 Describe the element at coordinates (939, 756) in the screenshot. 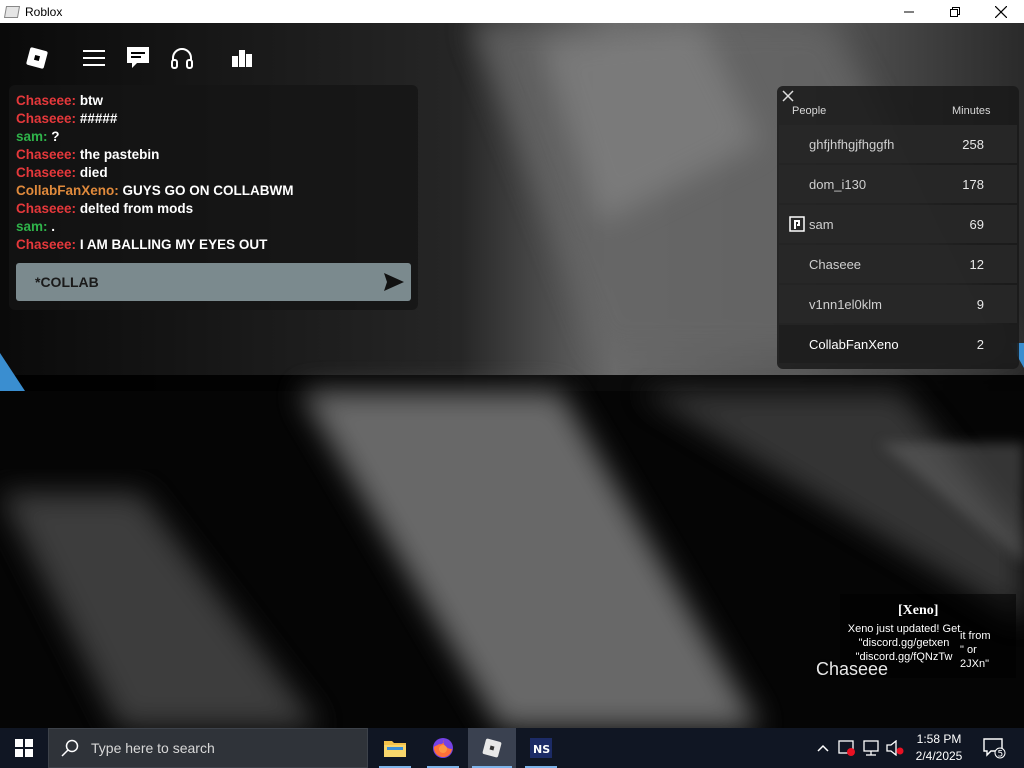

I see `clock-date: 2/4/2025` at that location.